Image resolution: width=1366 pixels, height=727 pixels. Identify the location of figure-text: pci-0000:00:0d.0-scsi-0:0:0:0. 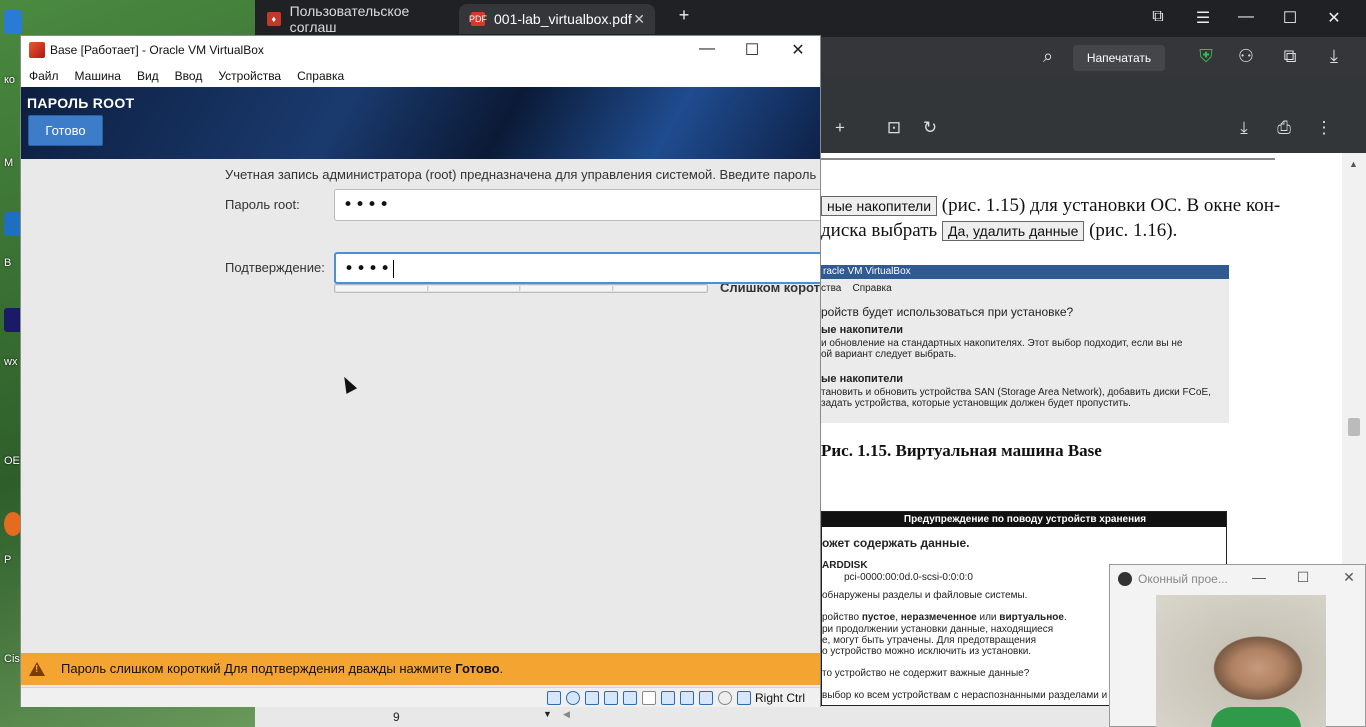
(908, 577).